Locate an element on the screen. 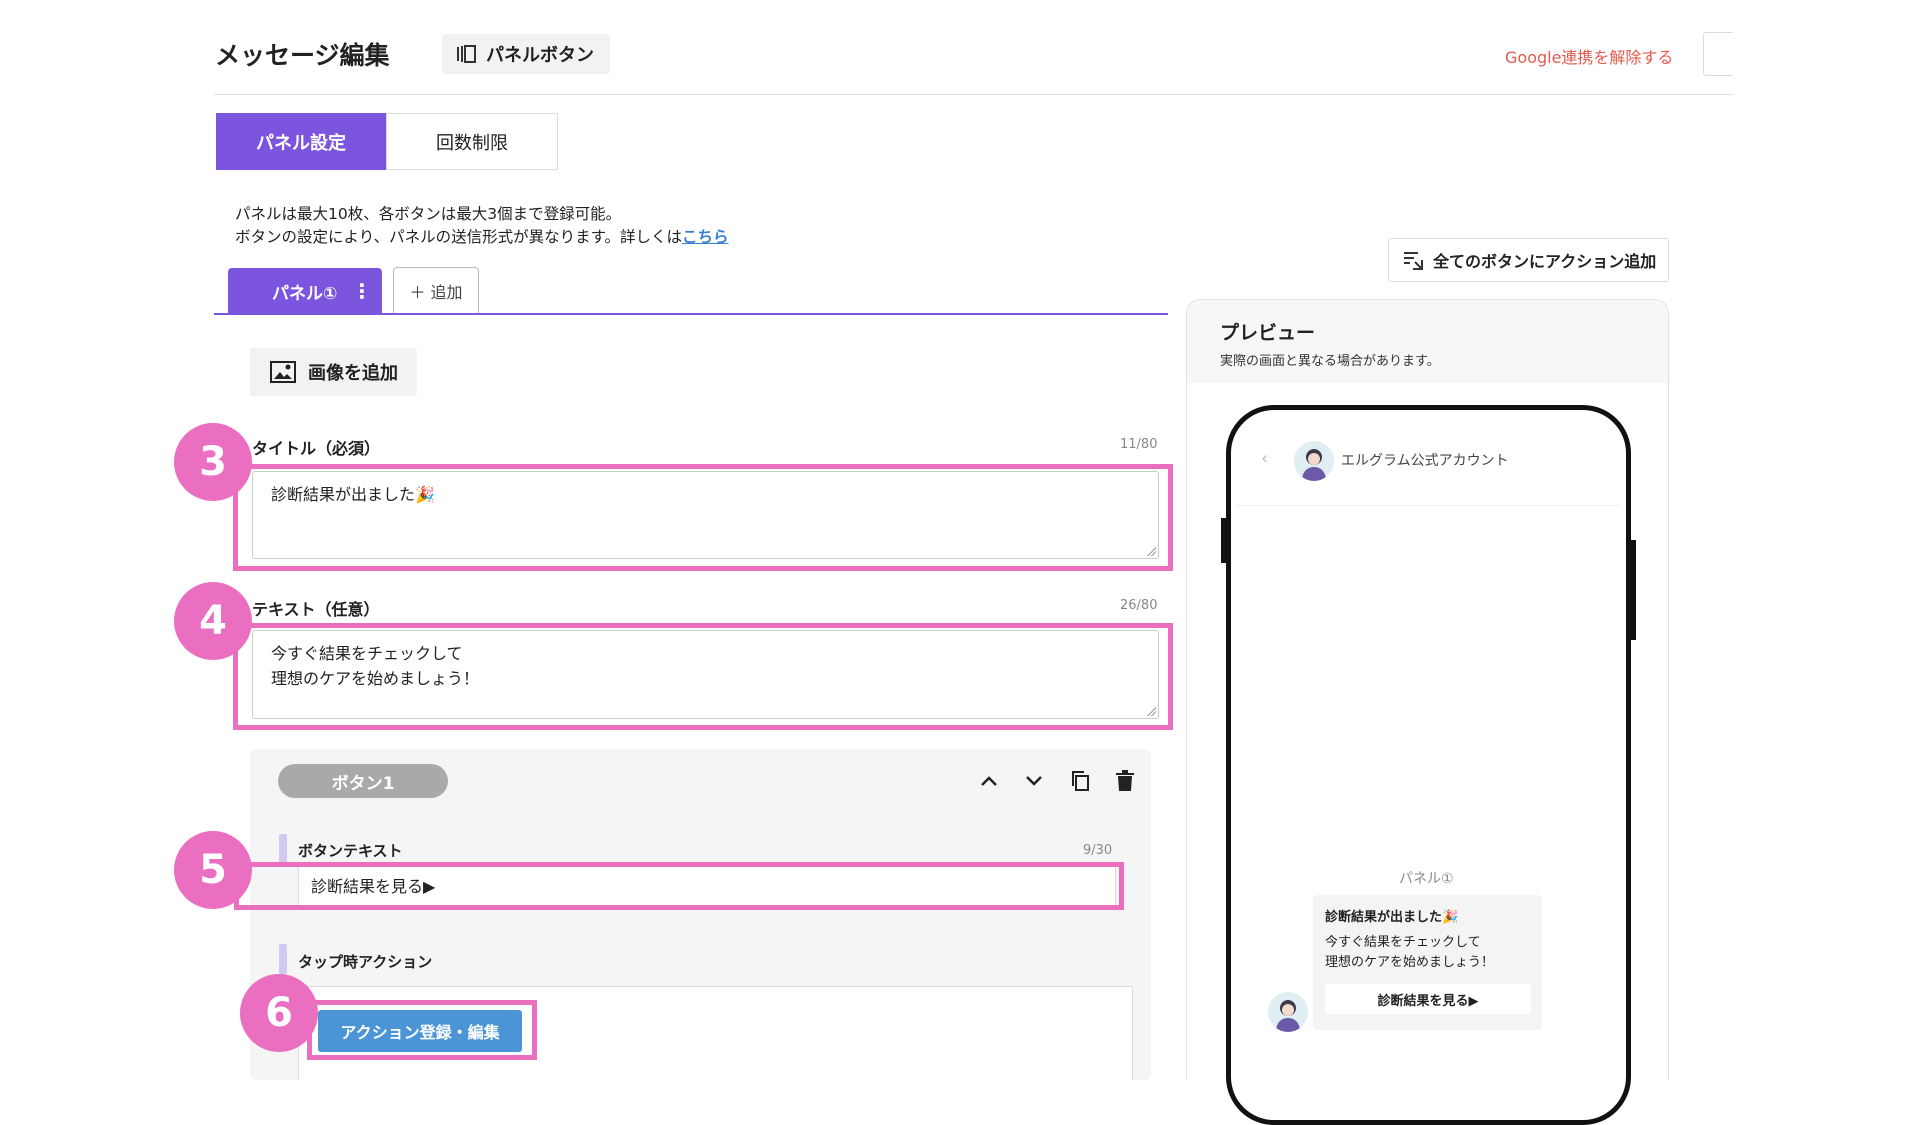 This screenshot has width=1920, height=1125. panel-tab-label: パネル① is located at coordinates (305, 293).